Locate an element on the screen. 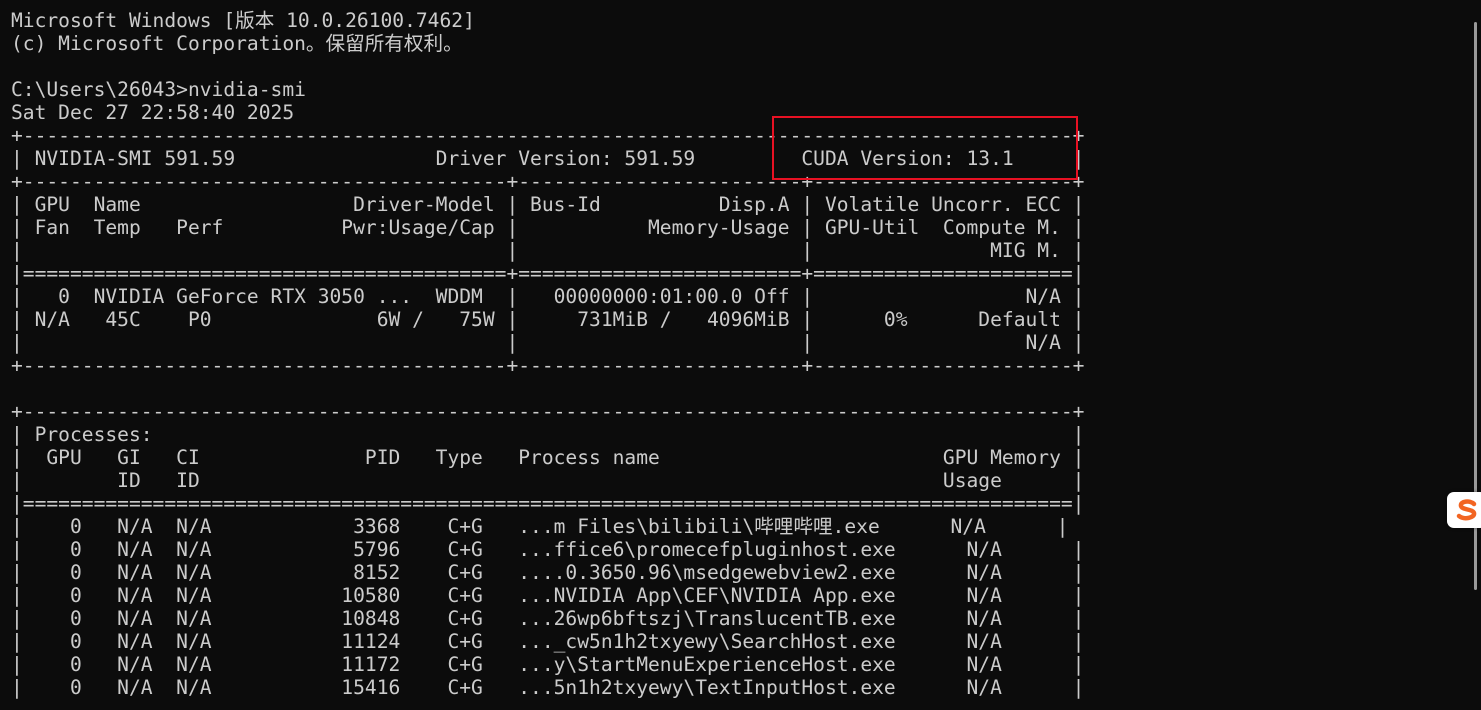  ime-indicator-button is located at coordinates (1464, 510).